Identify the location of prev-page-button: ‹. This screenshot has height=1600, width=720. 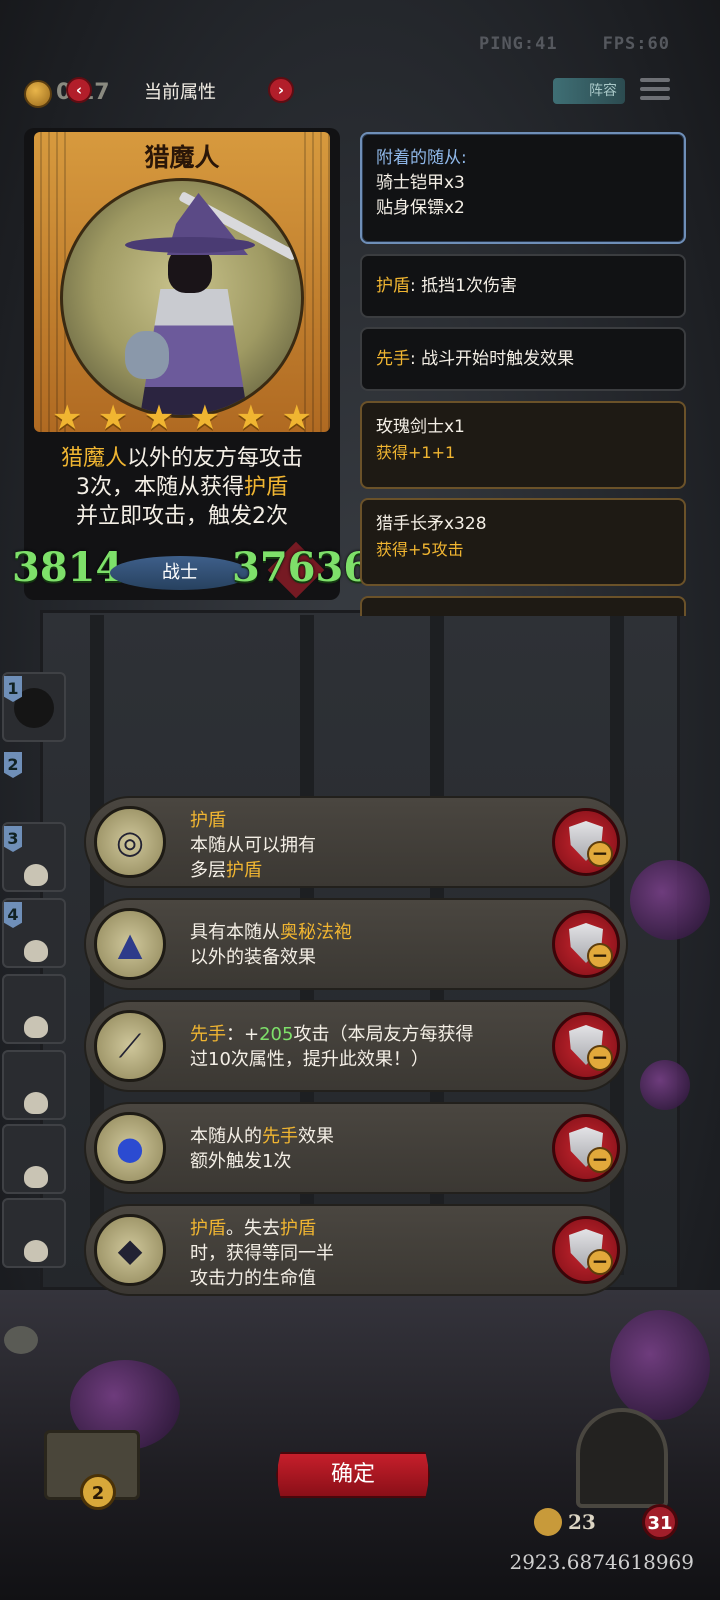
(79, 90).